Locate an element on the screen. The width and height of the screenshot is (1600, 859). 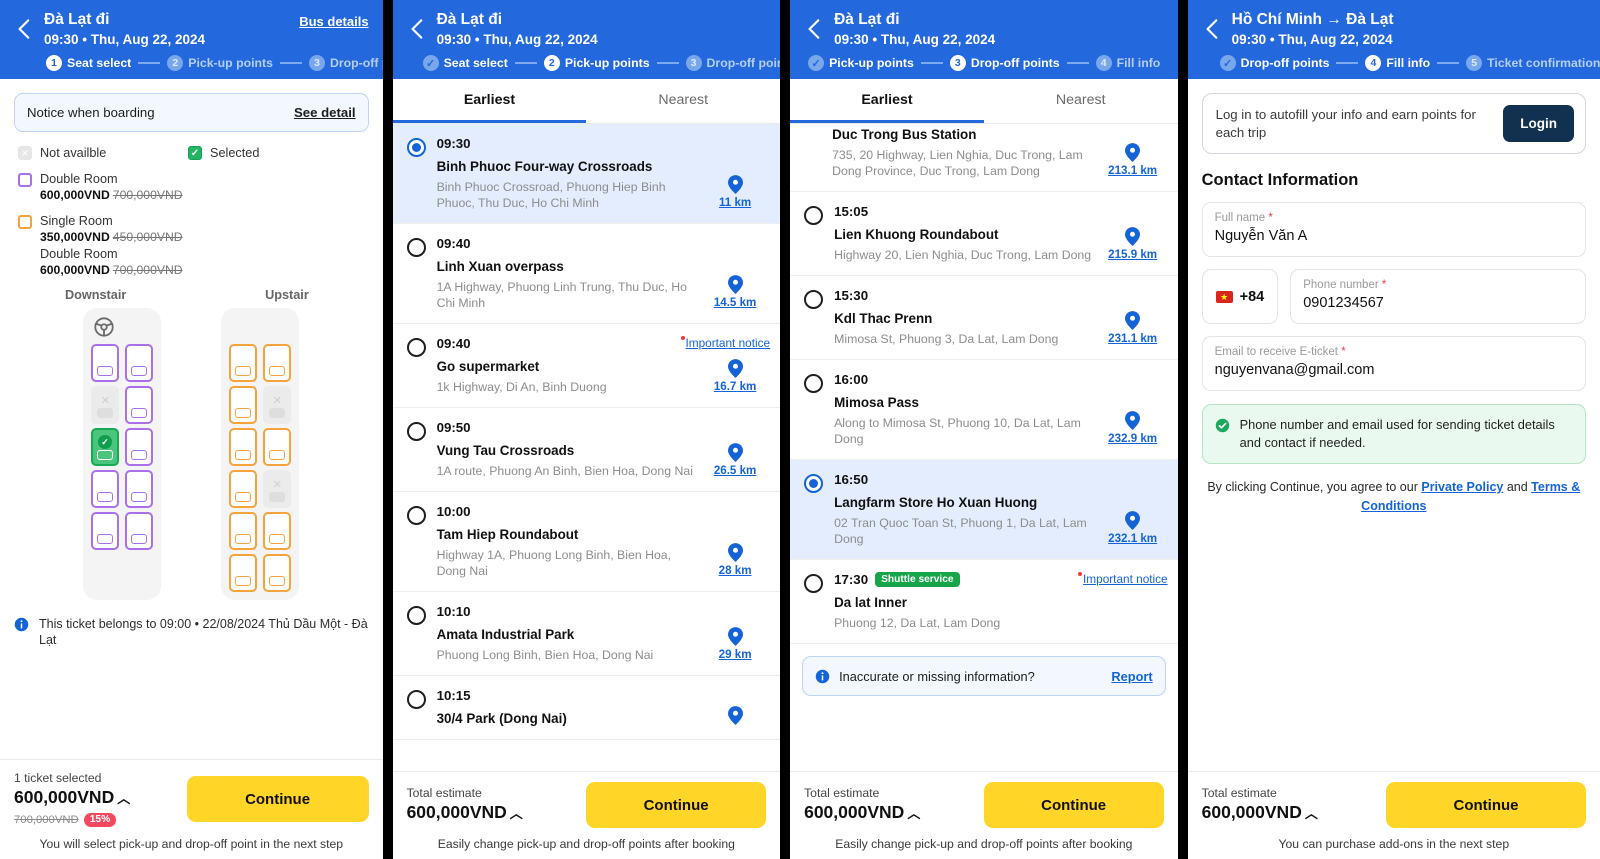
step-dropoff-points: ✓ Drop-off points is located at coordinates (1274, 63).